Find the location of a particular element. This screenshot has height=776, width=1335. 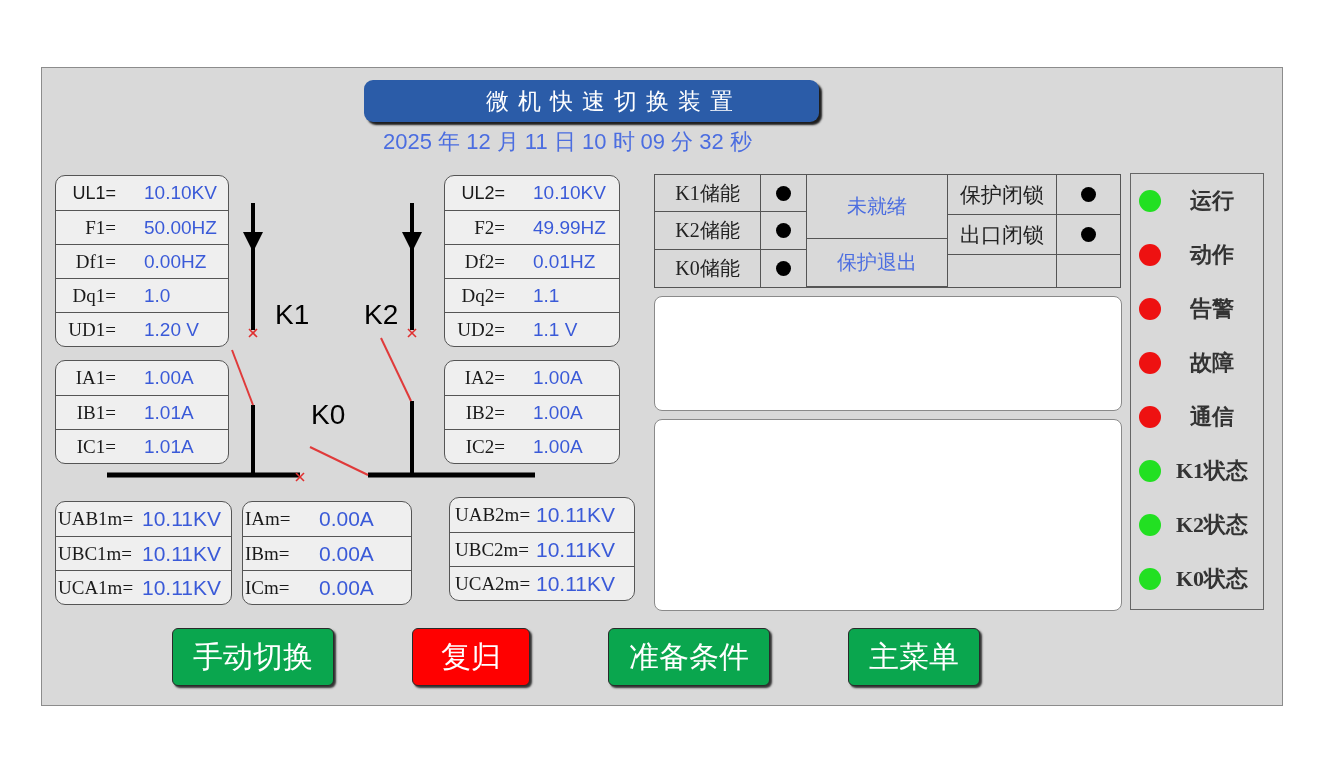

indicator-label: 告警 is located at coordinates (1212, 309).